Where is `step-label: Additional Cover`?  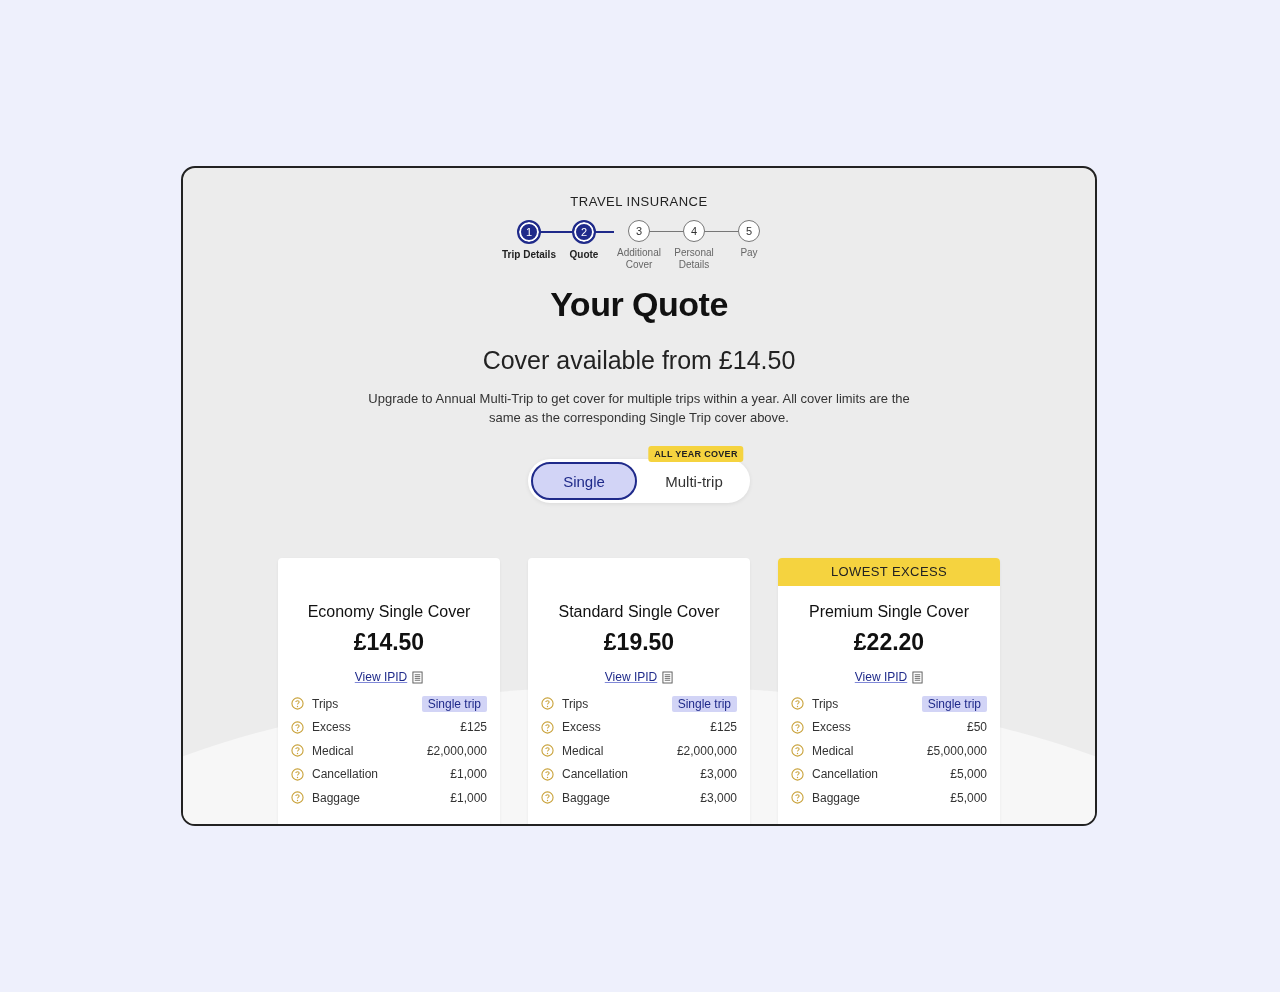 step-label: Additional Cover is located at coordinates (639, 259).